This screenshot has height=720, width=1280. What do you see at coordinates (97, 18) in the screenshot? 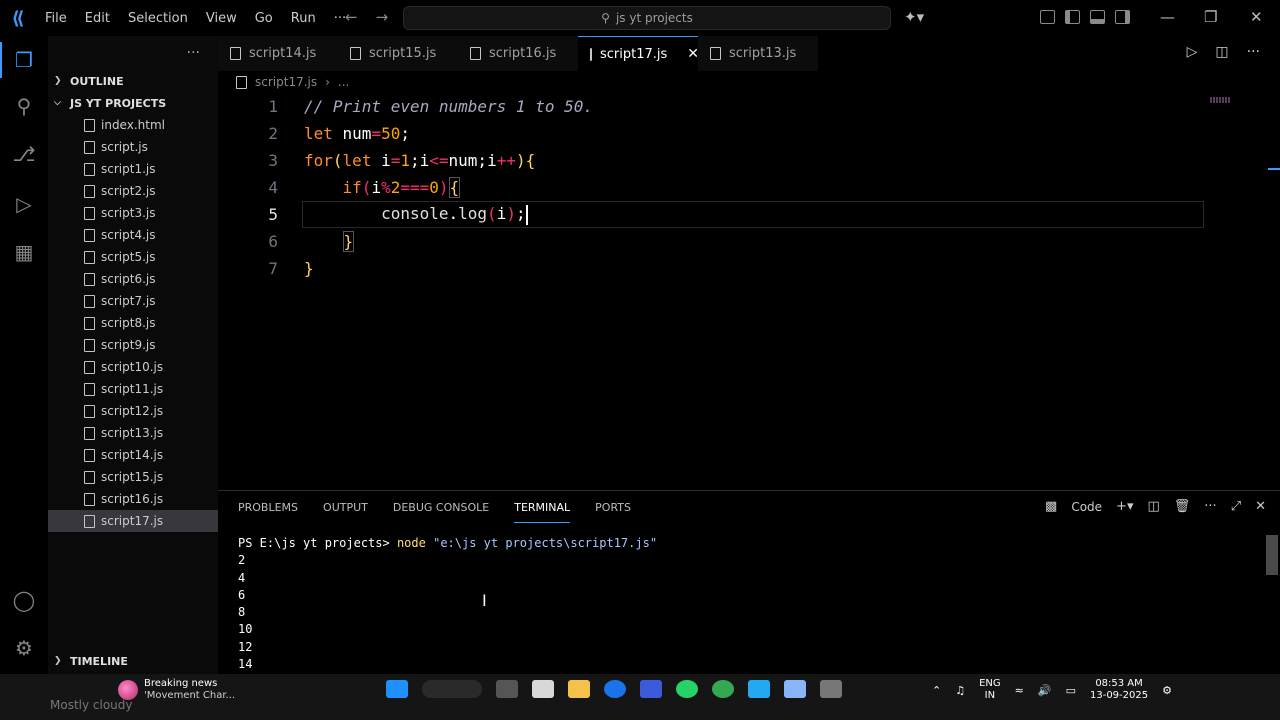
I see `menu-edit: Edit` at bounding box center [97, 18].